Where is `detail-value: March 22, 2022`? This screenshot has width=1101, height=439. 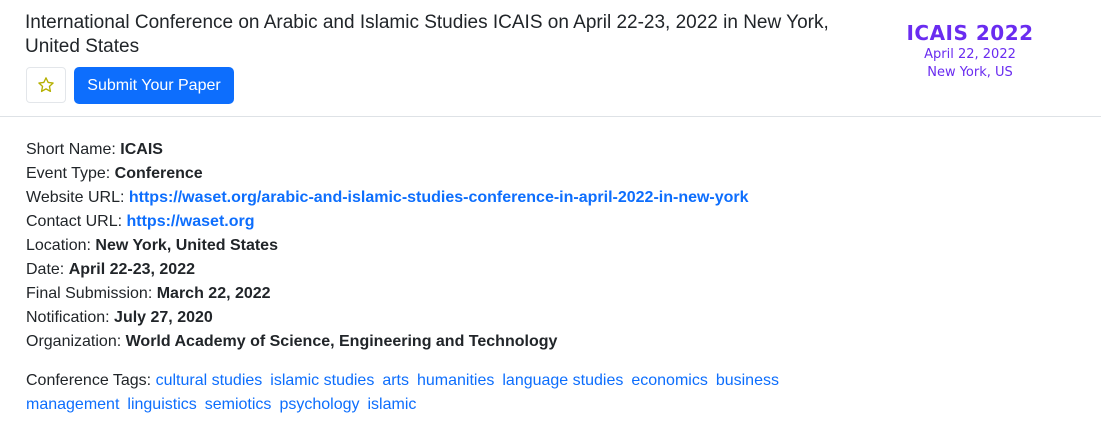 detail-value: March 22, 2022 is located at coordinates (213, 293).